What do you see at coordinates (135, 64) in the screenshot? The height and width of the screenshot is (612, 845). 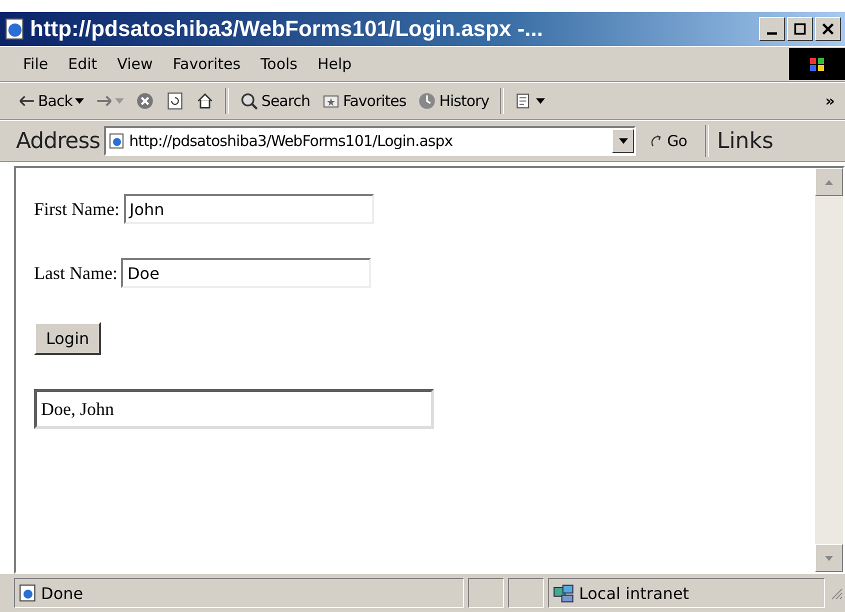 I see `menu-item: View` at bounding box center [135, 64].